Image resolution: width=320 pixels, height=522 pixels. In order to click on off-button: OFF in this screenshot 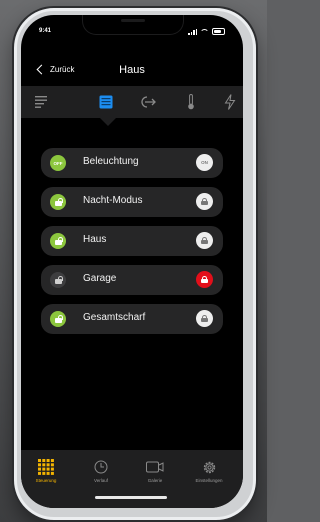, I will do `click(58, 163)`.